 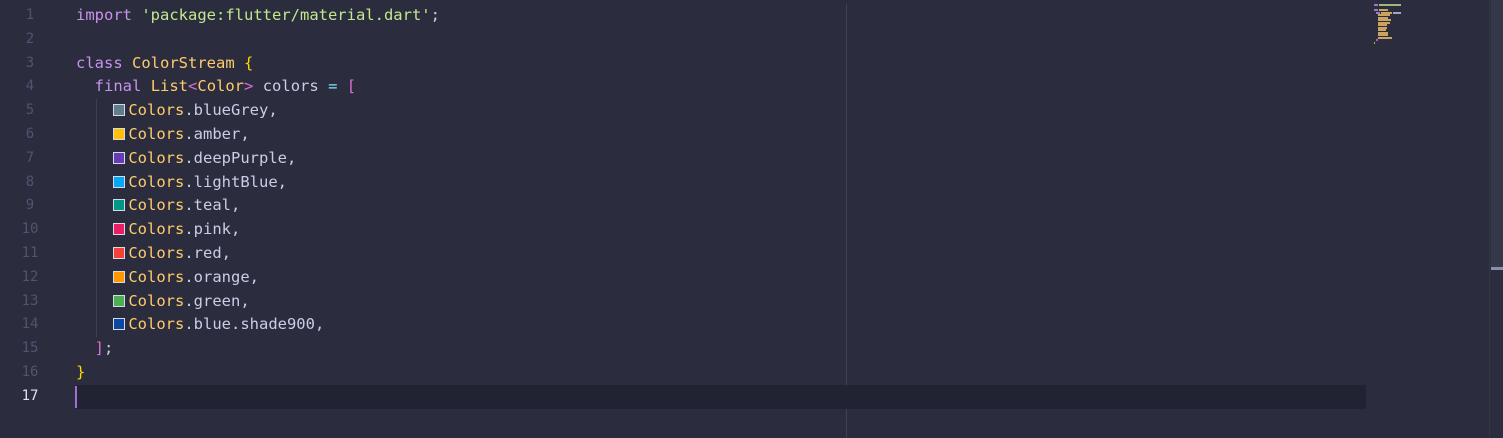 I want to click on color-entry-line: Colors.green,, so click(x=721, y=301).